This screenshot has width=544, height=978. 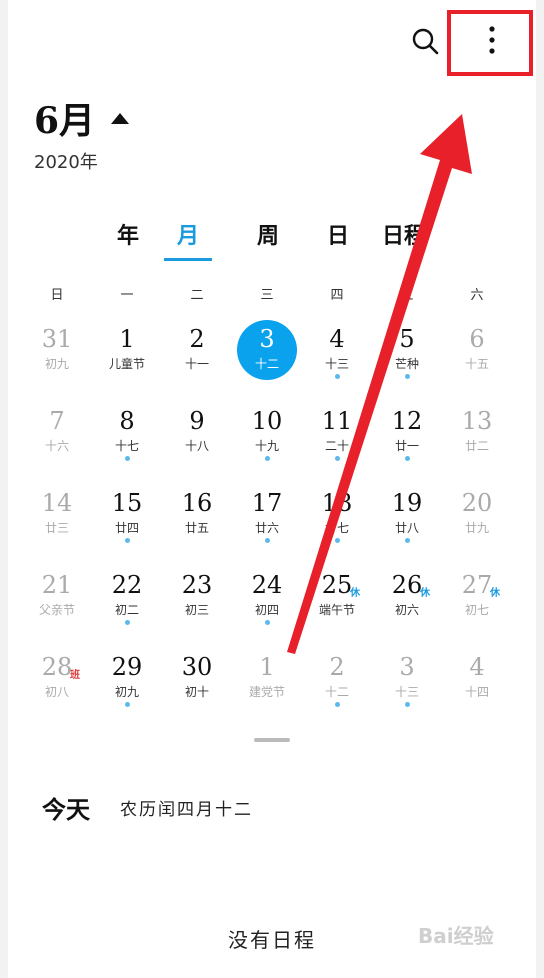 I want to click on day-cell: 19 廿八, so click(x=407, y=525).